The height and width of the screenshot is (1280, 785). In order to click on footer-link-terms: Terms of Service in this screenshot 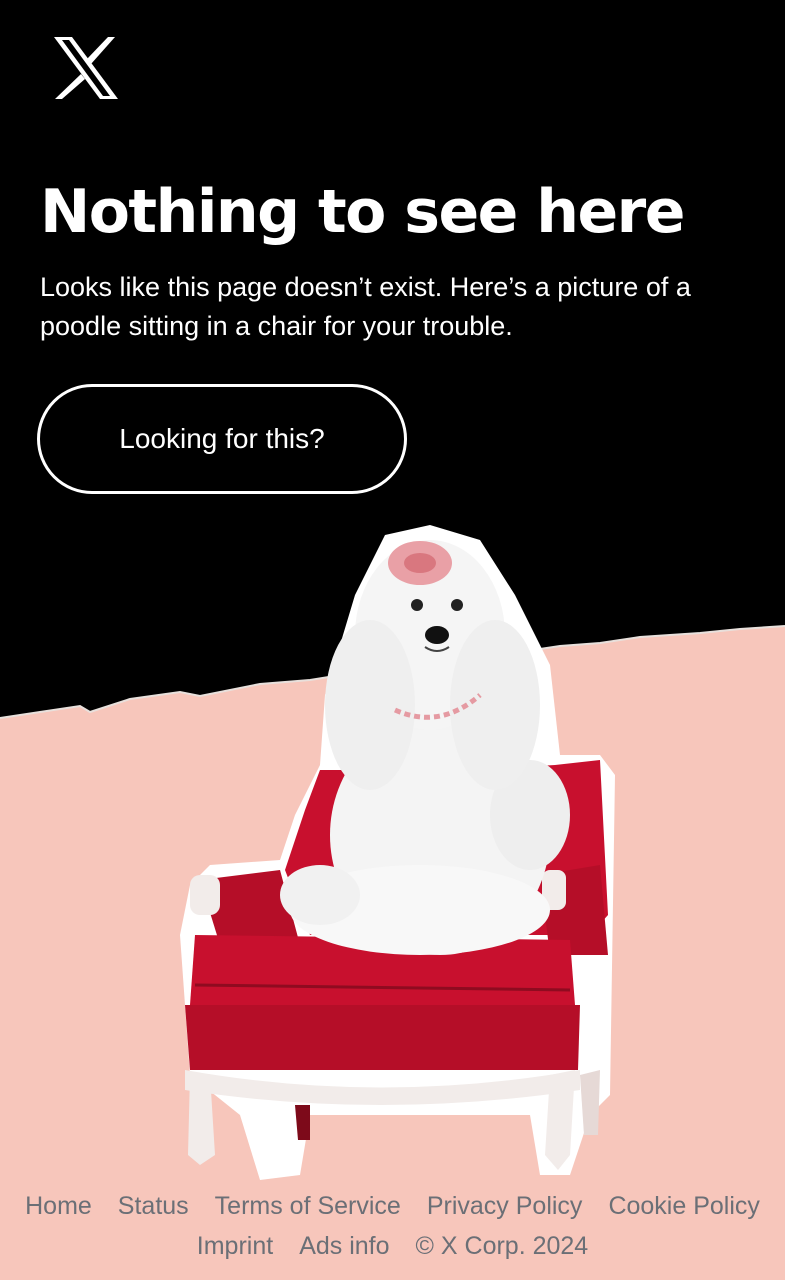, I will do `click(308, 1206)`.